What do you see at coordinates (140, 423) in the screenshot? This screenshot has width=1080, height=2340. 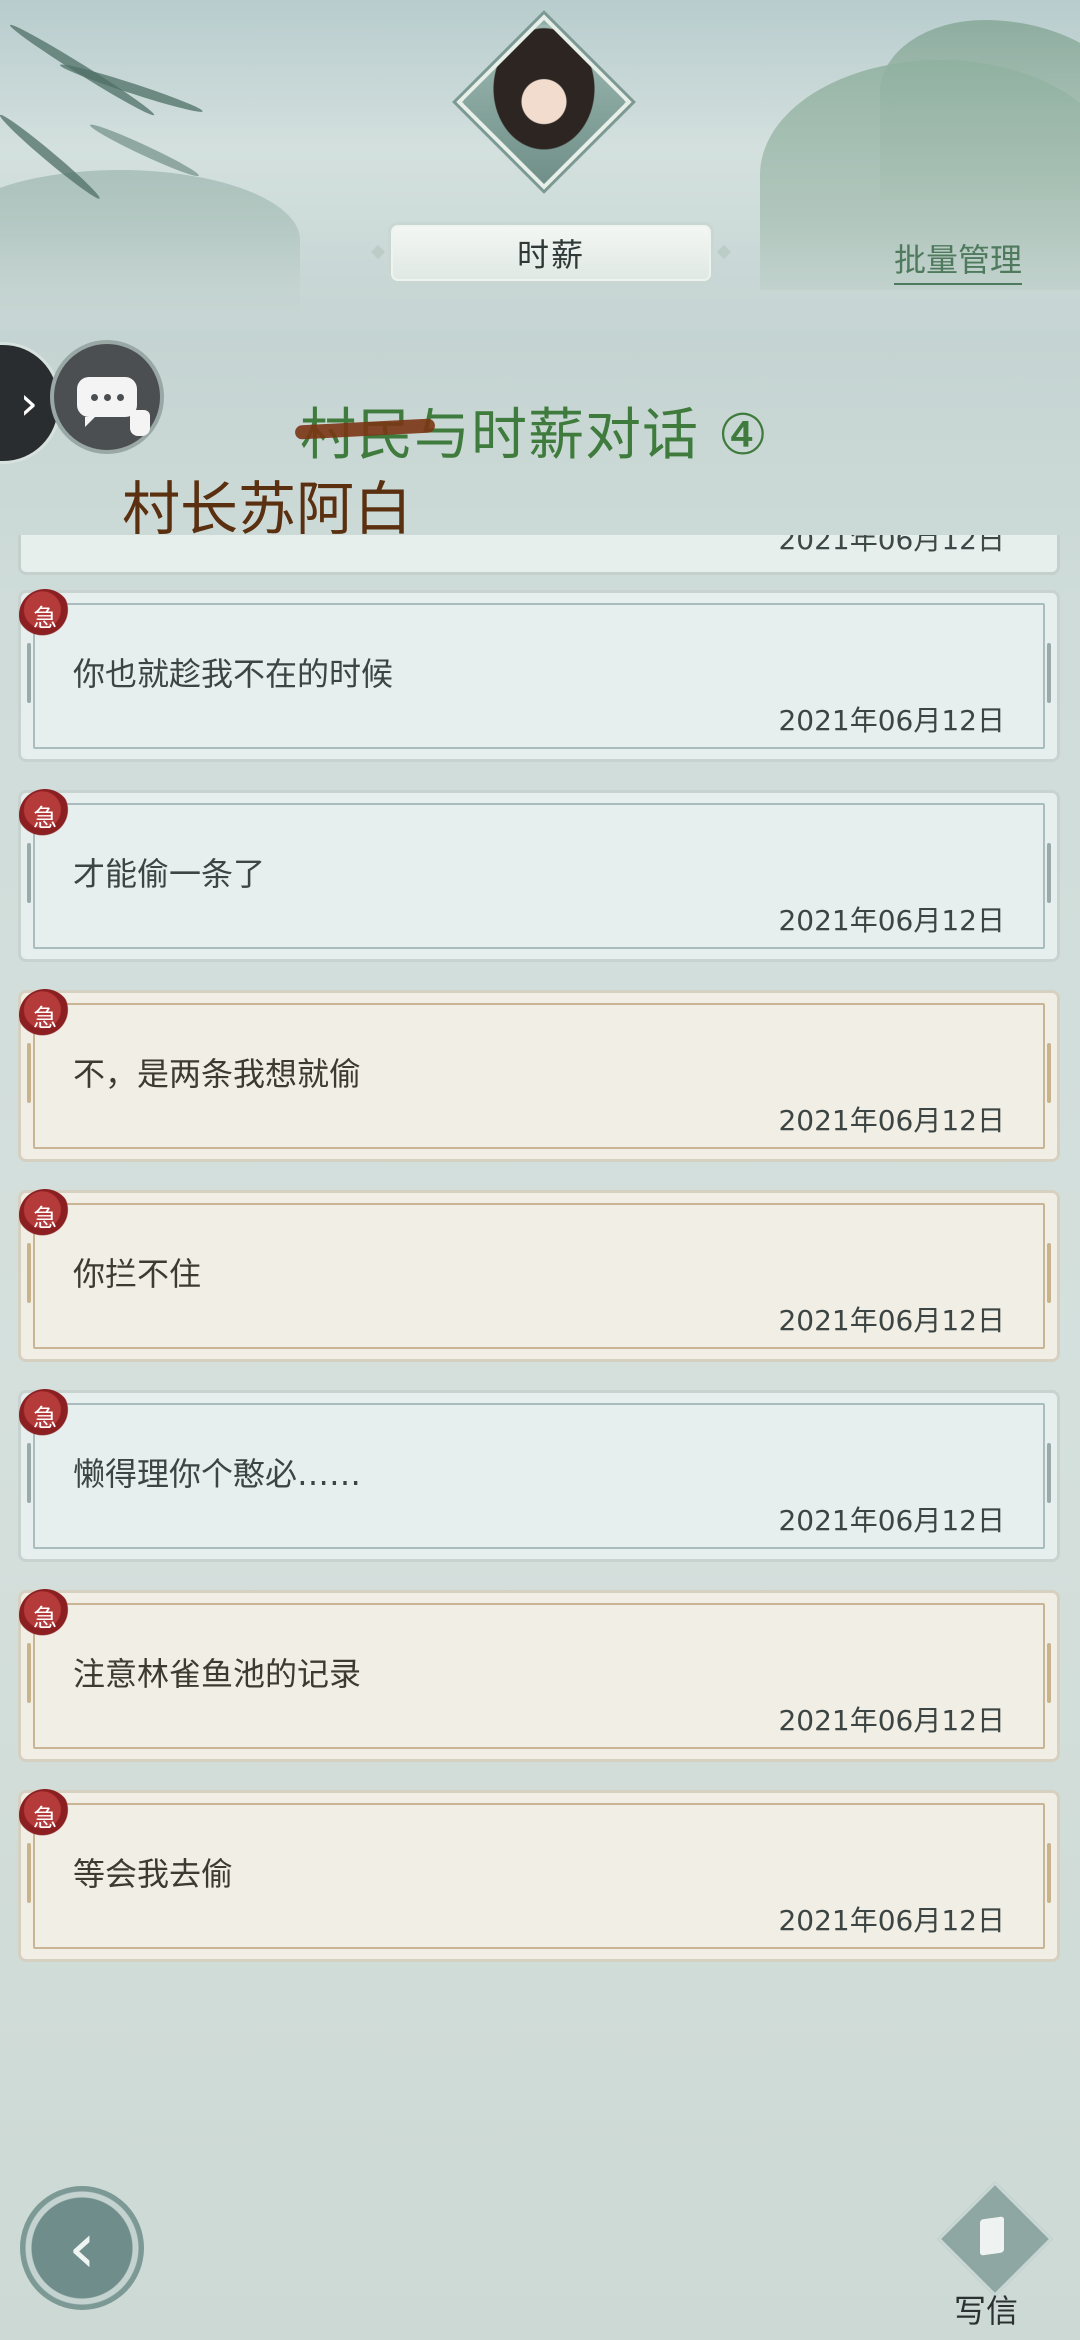 I see `bottle-icon` at bounding box center [140, 423].